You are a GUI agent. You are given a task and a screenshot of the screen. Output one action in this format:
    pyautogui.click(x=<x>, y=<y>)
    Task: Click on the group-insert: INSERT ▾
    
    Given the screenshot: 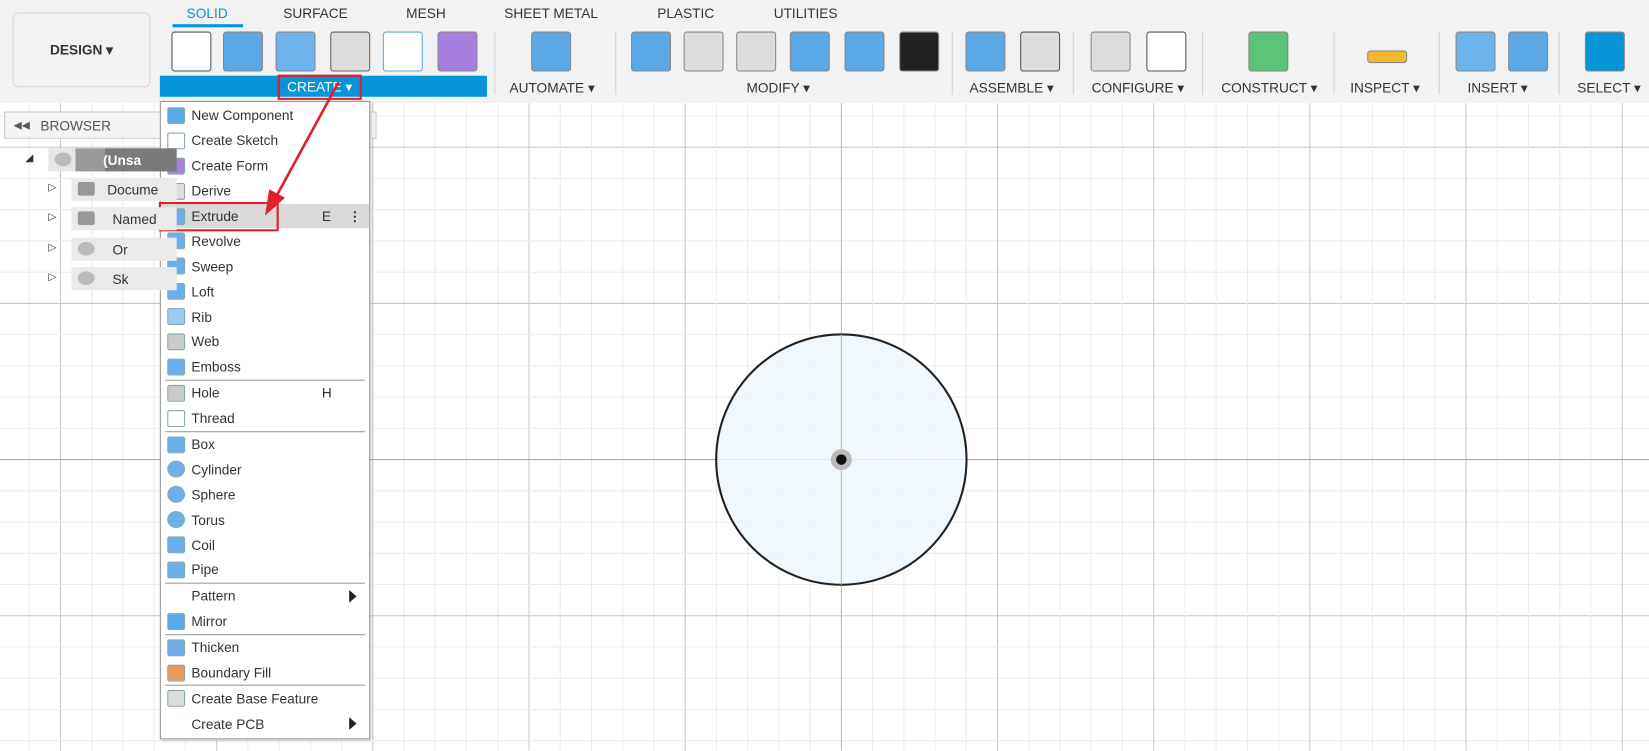 What is the action you would take?
    pyautogui.click(x=1497, y=88)
    